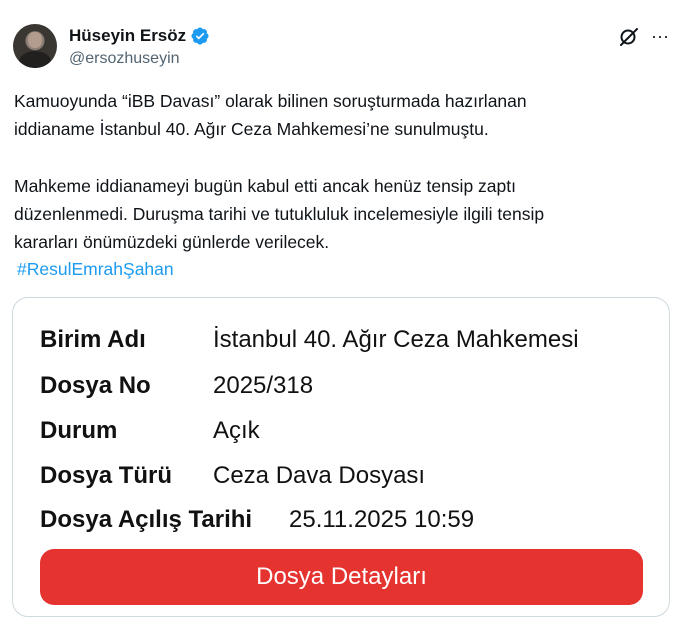 The width and height of the screenshot is (693, 622). Describe the element at coordinates (127, 36) in the screenshot. I see `author-display-name: Hüseyin Ersöz` at that location.